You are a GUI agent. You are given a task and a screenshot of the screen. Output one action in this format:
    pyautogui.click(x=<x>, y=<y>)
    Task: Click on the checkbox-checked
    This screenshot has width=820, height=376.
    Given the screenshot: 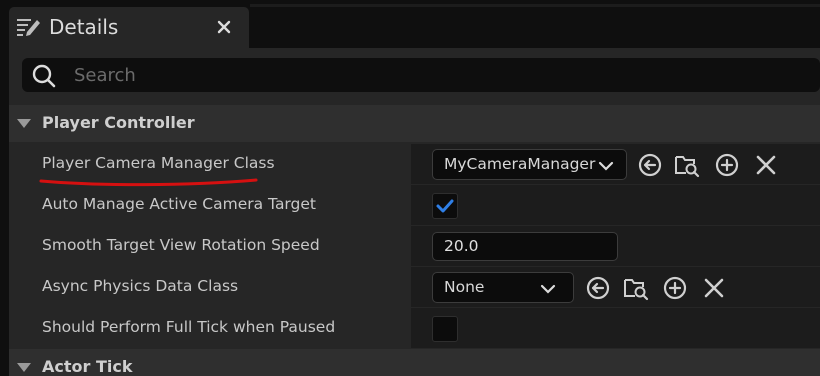 What is the action you would take?
    pyautogui.click(x=445, y=206)
    